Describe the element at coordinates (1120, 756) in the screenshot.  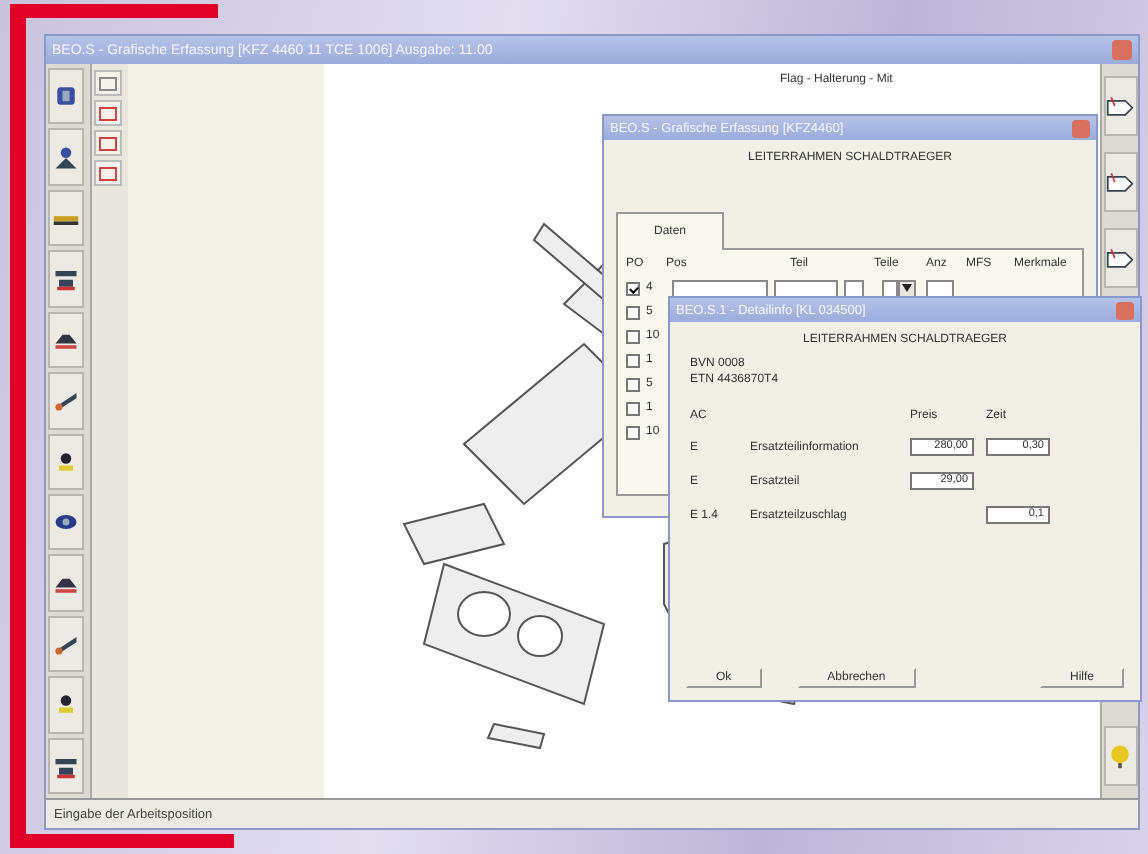
I see `bulb-icon` at that location.